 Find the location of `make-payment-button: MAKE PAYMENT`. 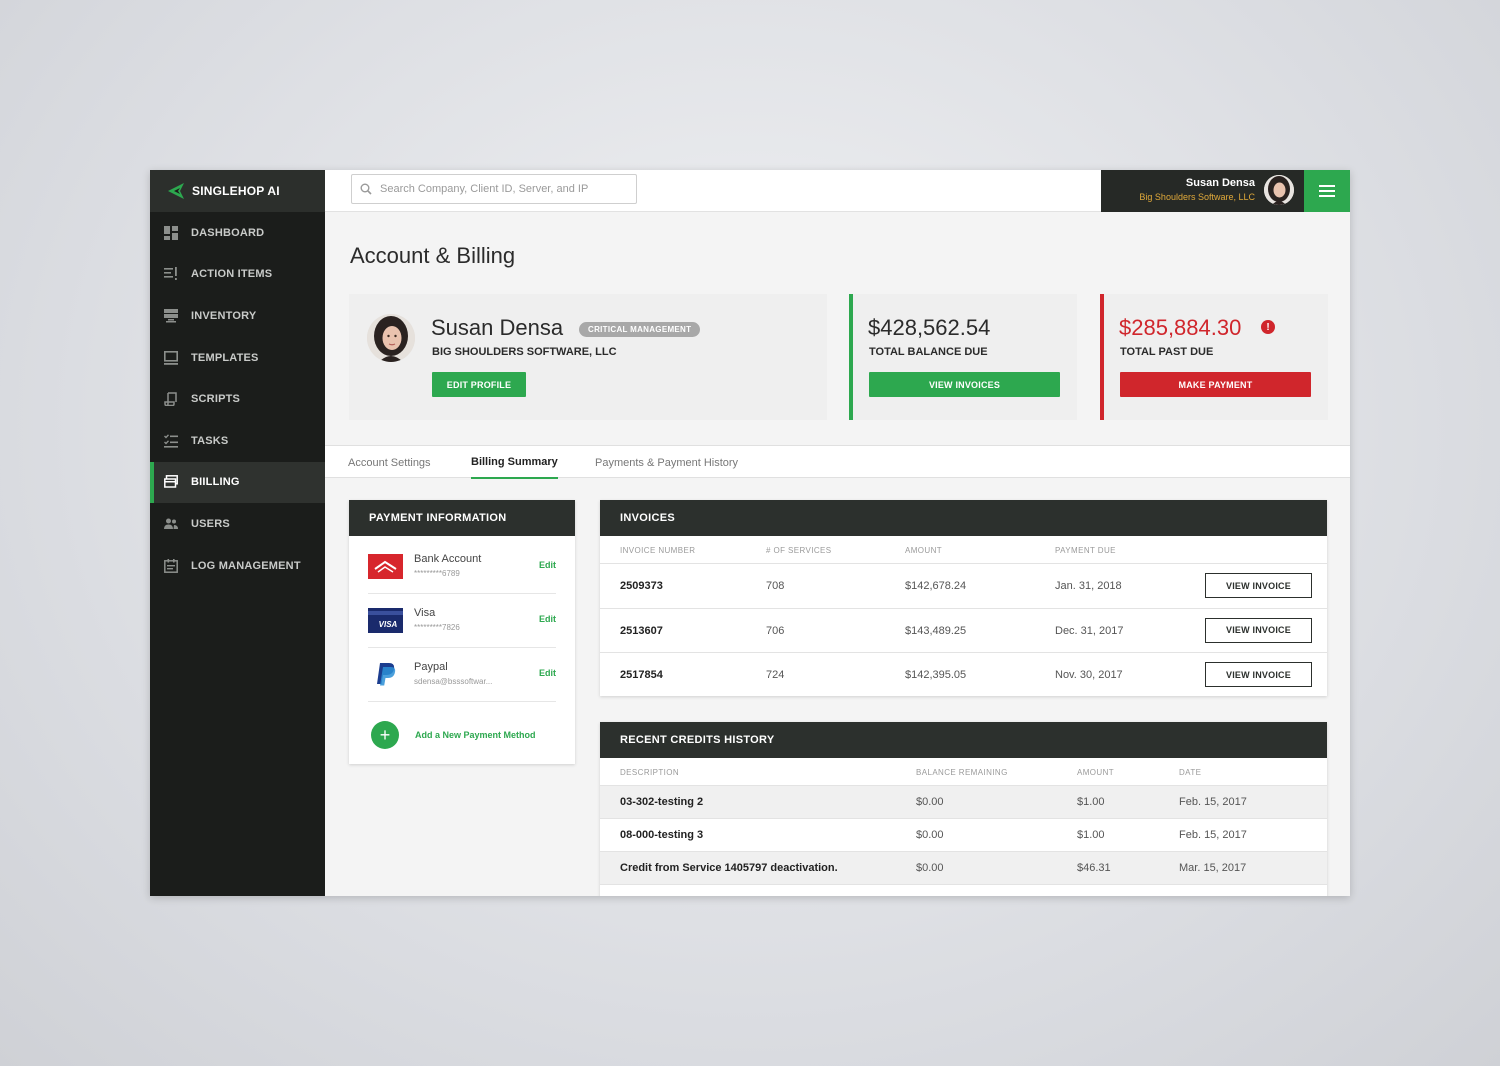

make-payment-button: MAKE PAYMENT is located at coordinates (1215, 384).